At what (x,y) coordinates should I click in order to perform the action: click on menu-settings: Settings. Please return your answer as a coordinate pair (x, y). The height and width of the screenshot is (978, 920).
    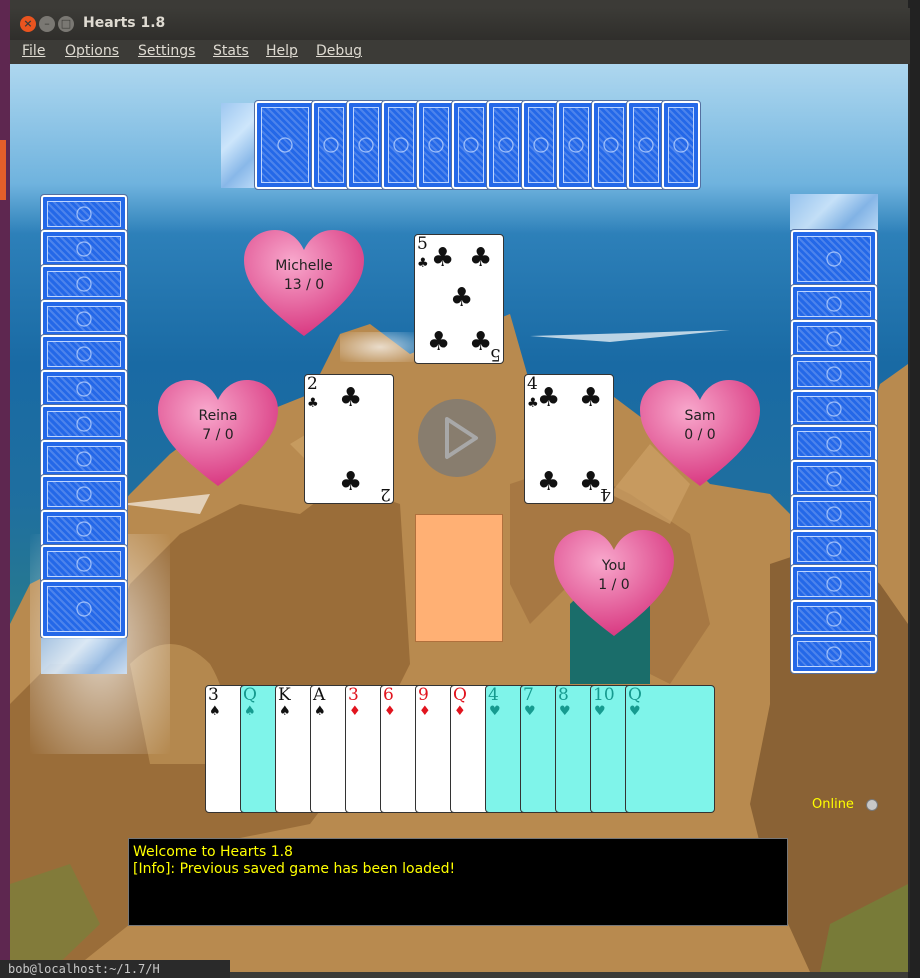
    Looking at the image, I should click on (166, 51).